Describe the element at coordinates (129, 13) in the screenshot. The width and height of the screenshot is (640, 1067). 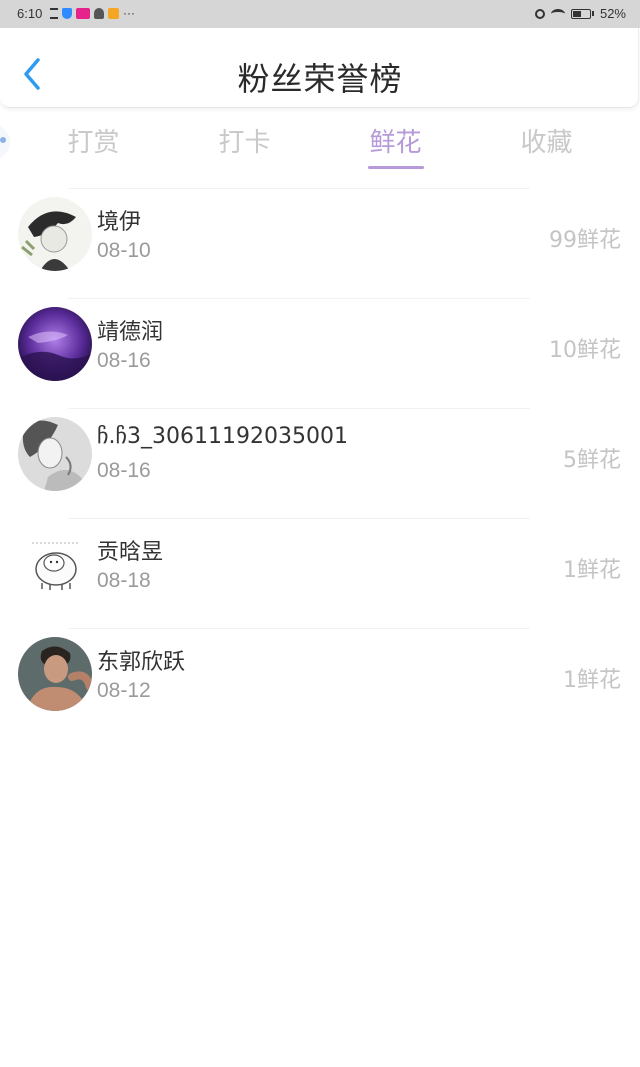
I see `more-notifications-icon: ···` at that location.